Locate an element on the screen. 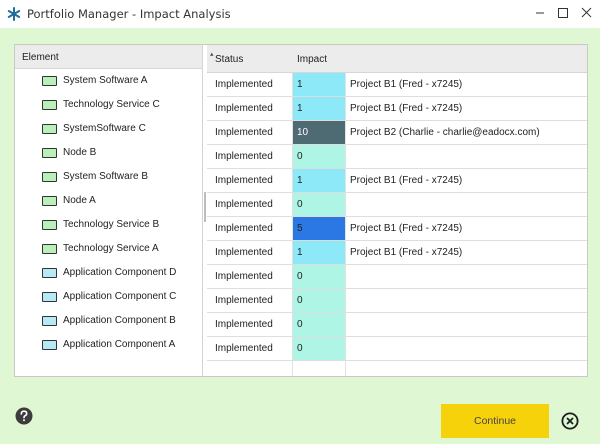  maximize-icon is located at coordinates (563, 13).